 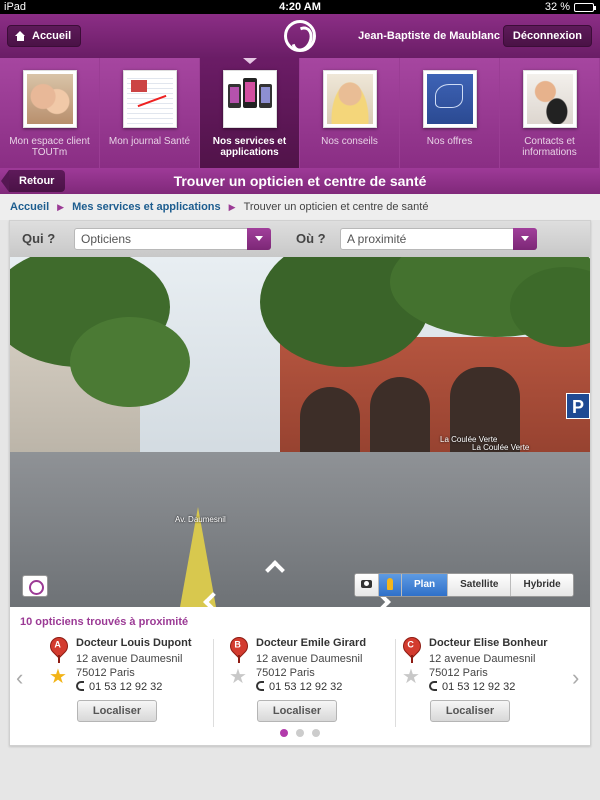 What do you see at coordinates (429, 36) in the screenshot?
I see `user-name: Jean-Baptiste de Maublanc` at bounding box center [429, 36].